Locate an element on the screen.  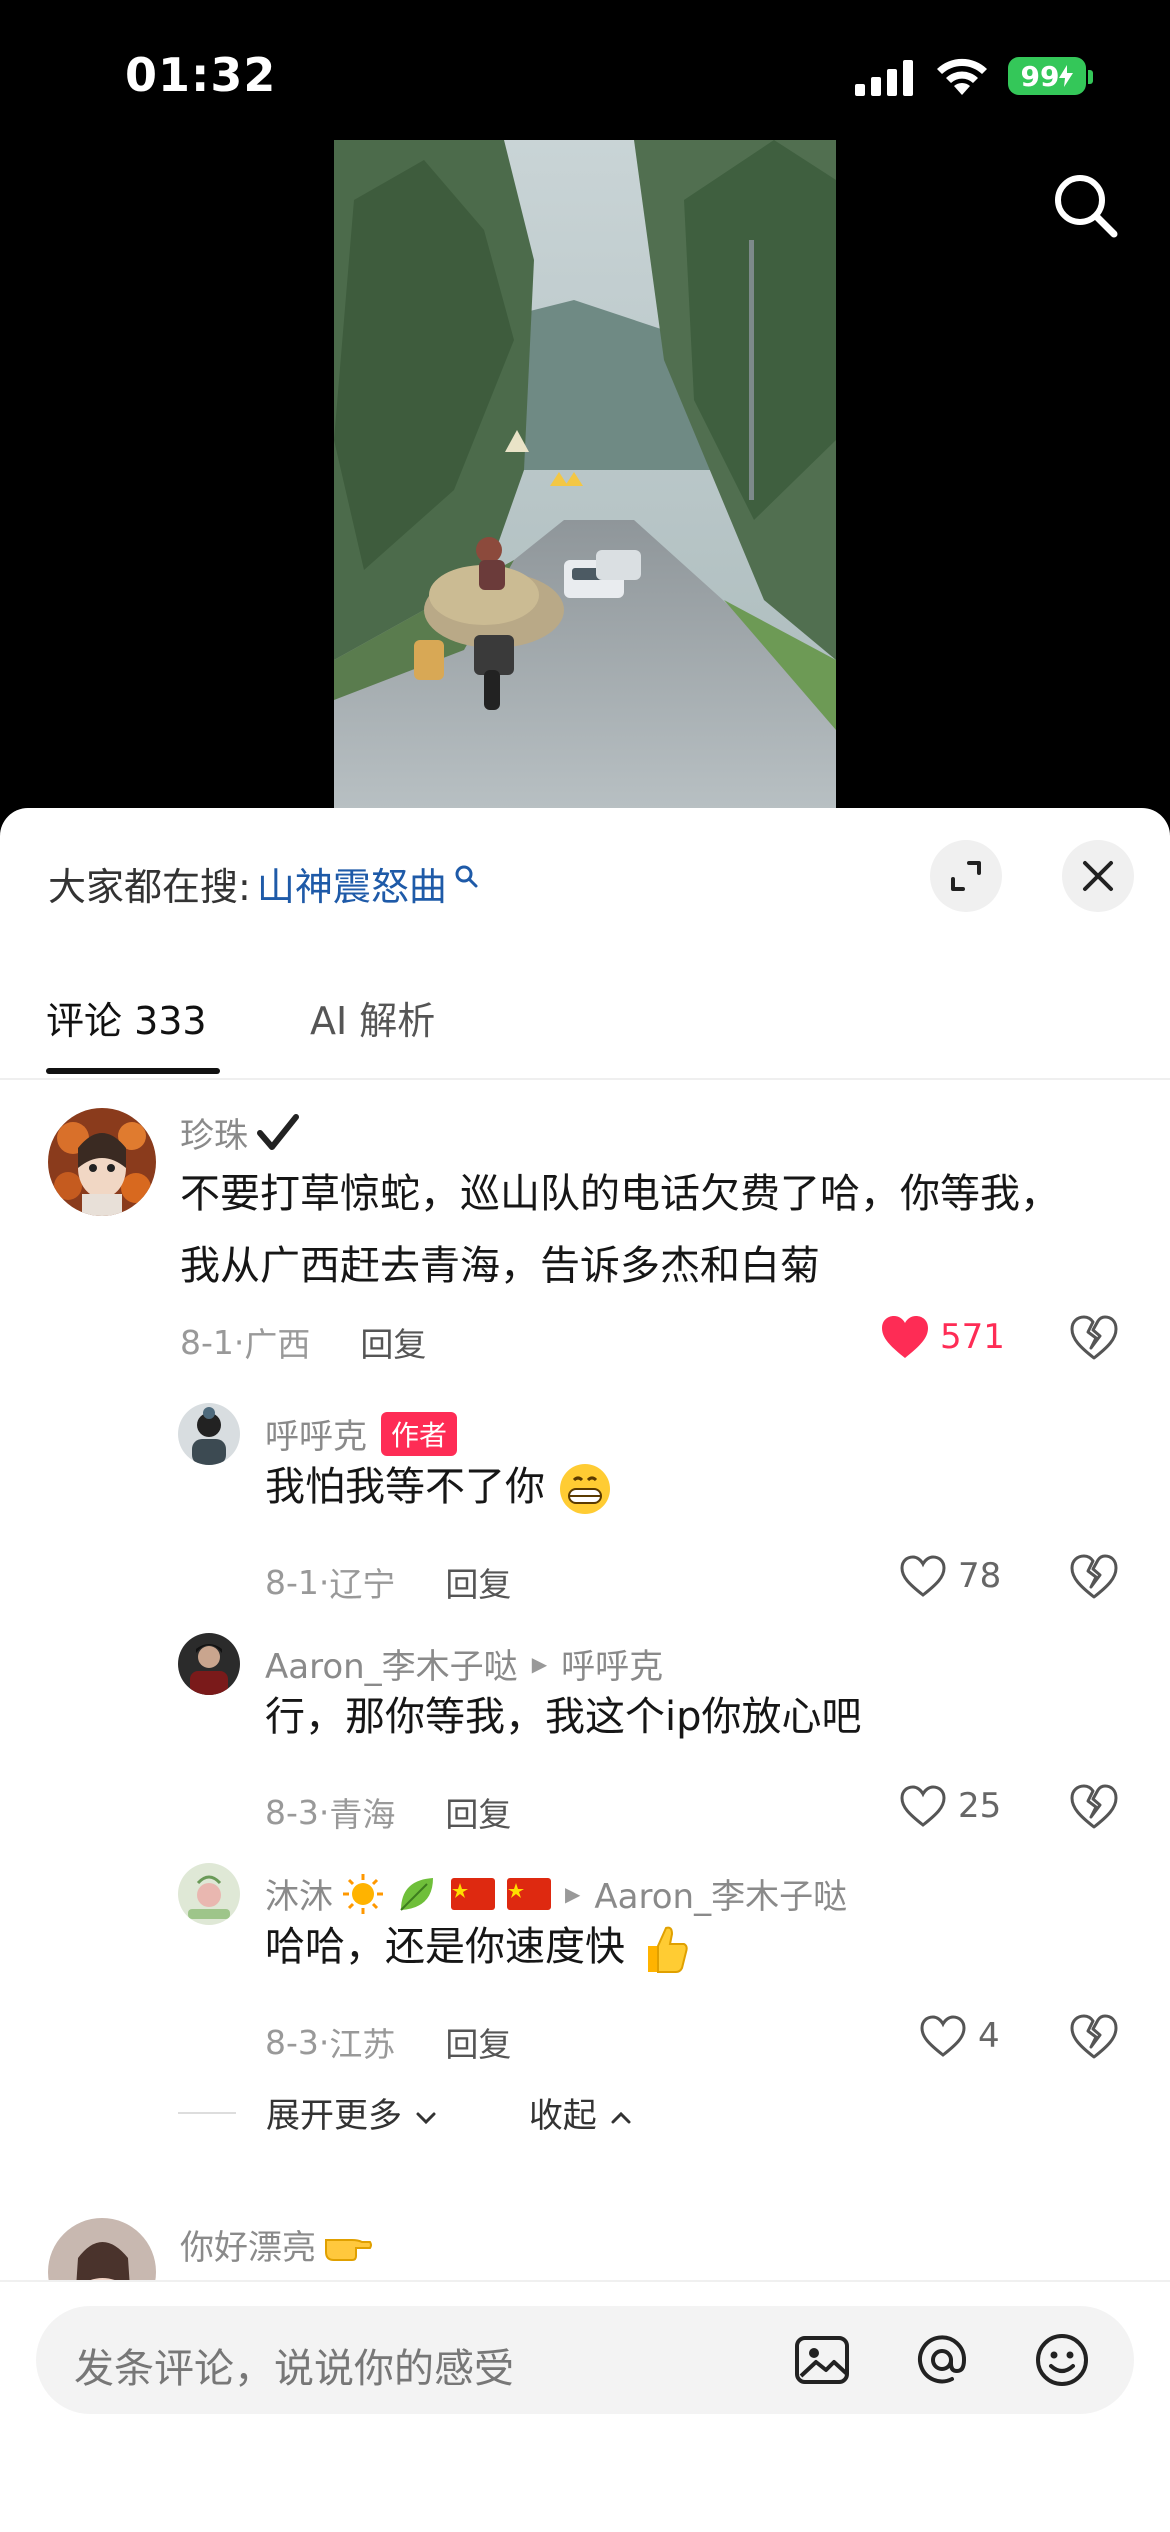
close-button is located at coordinates (1098, 876).